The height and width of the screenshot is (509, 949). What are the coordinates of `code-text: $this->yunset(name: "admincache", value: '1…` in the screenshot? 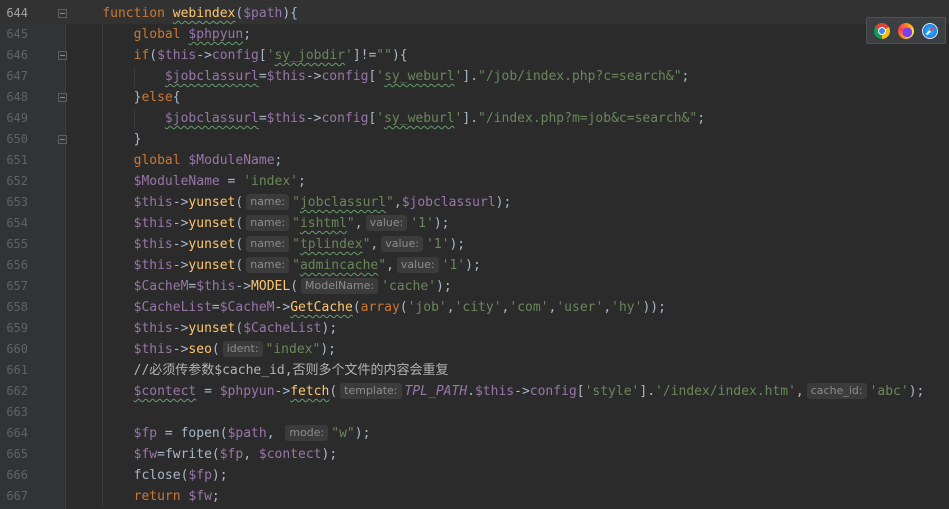 It's located at (276, 265).